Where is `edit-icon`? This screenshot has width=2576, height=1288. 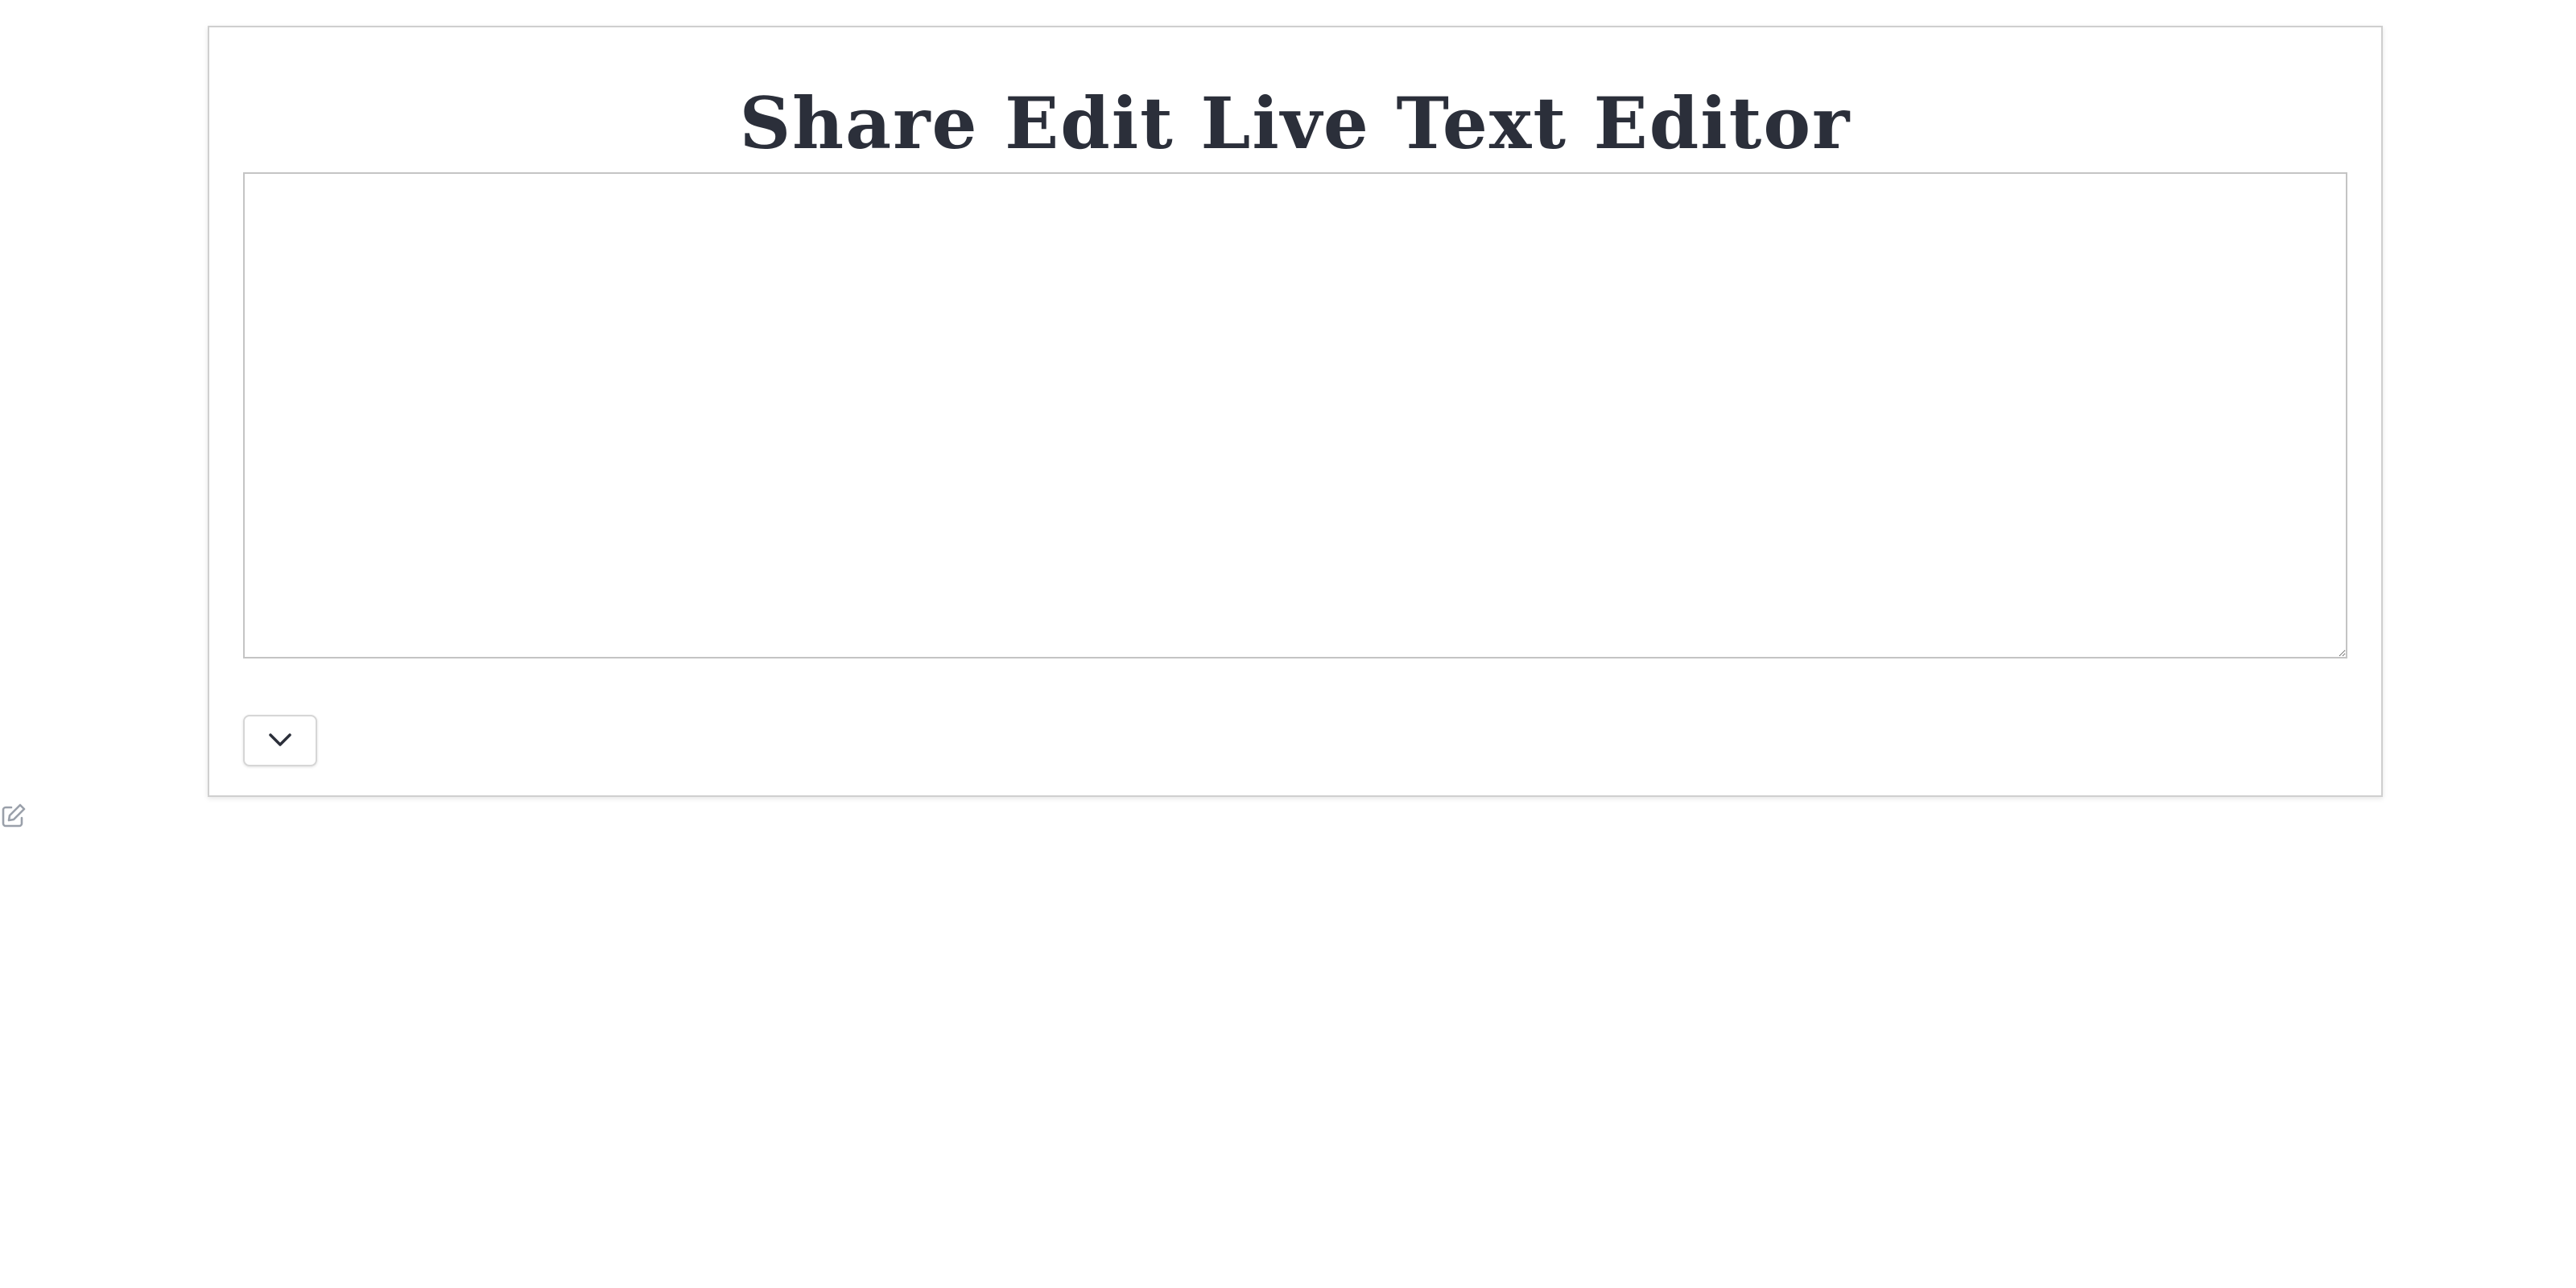 edit-icon is located at coordinates (14, 817).